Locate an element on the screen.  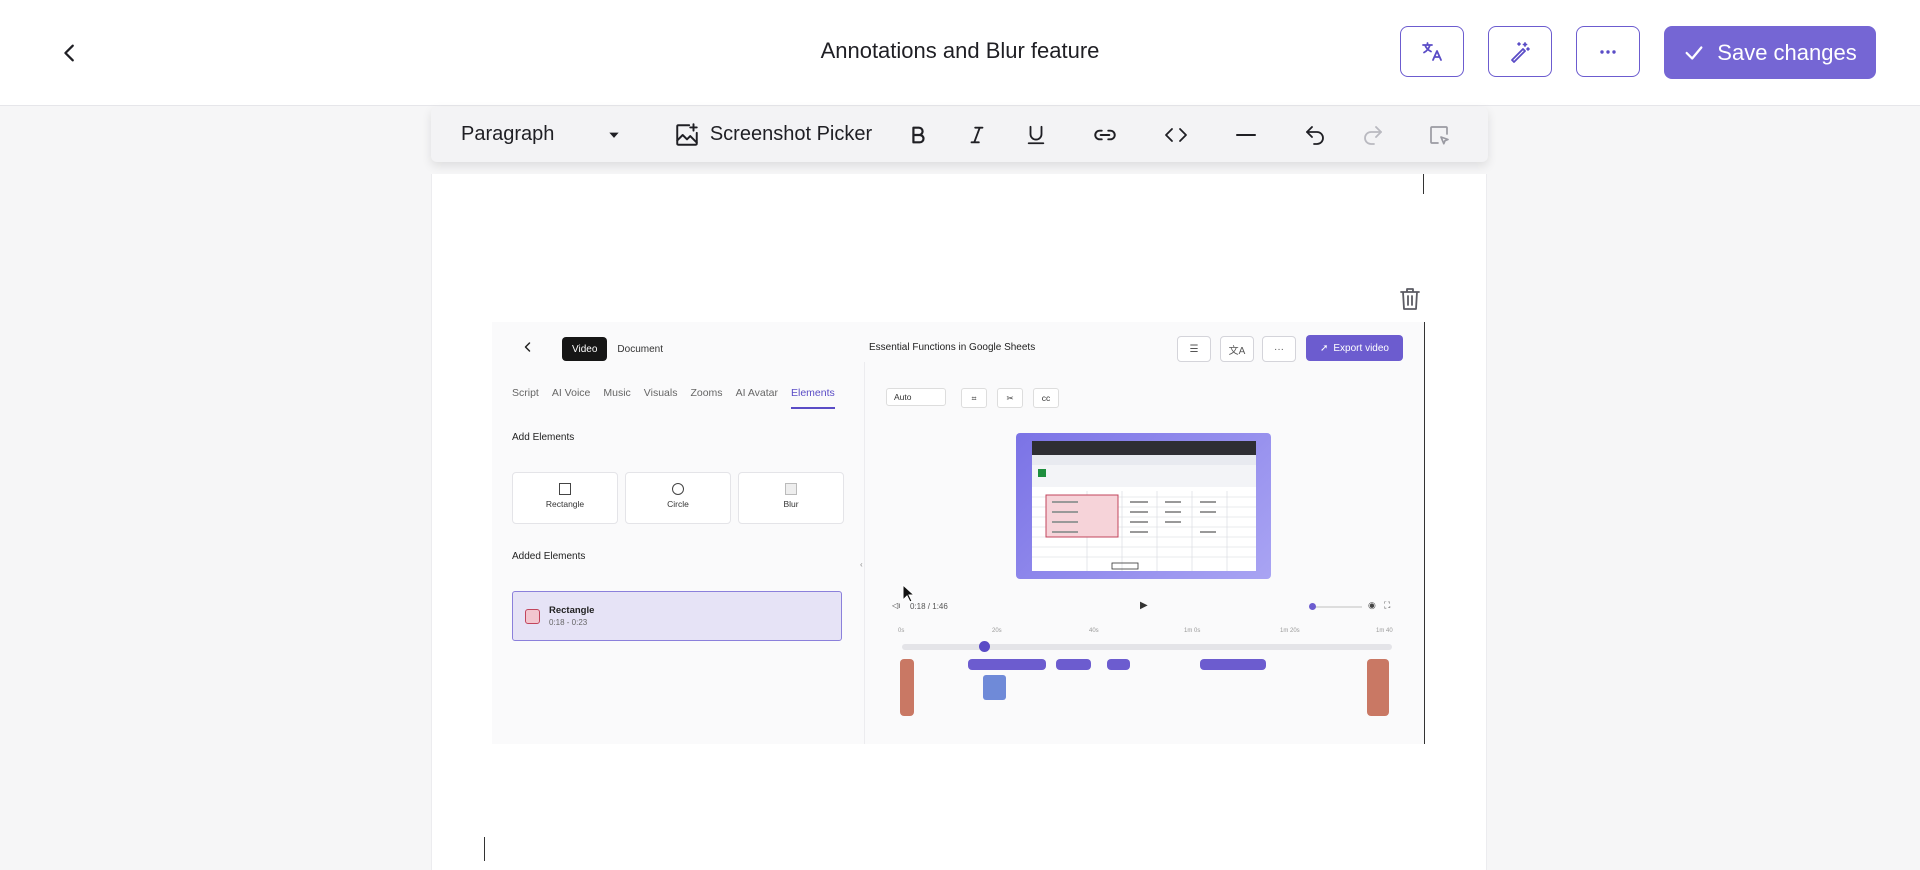
shot-more-icon: ··· is located at coordinates (1279, 349).